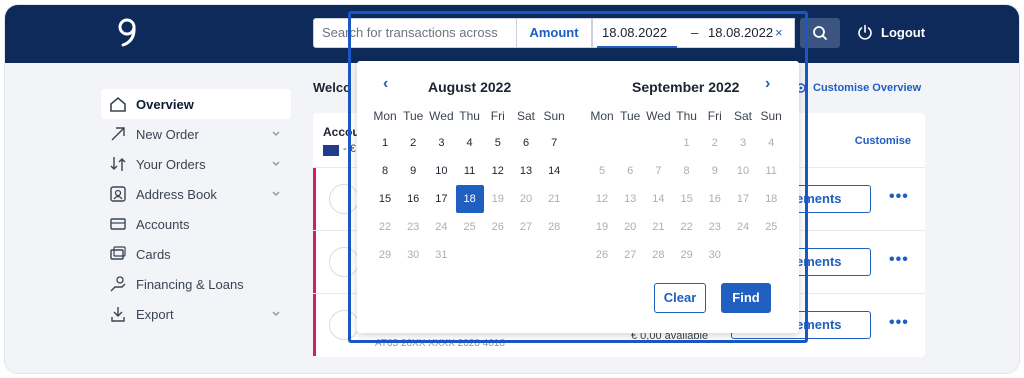 This screenshot has width=1024, height=378. What do you see at coordinates (686, 87) in the screenshot?
I see `month-title-right: September 2022` at bounding box center [686, 87].